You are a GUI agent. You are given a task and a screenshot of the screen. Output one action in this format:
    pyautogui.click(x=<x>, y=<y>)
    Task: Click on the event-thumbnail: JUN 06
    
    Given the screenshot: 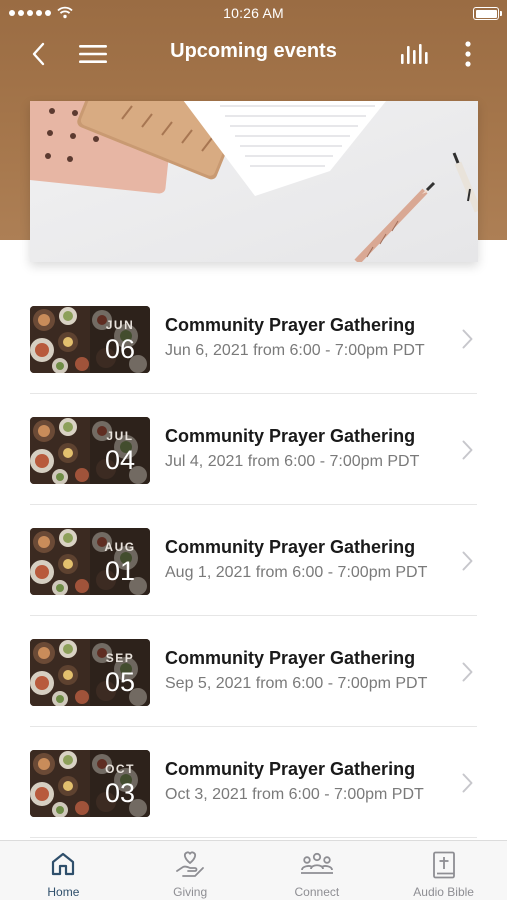 What is the action you would take?
    pyautogui.click(x=90, y=339)
    